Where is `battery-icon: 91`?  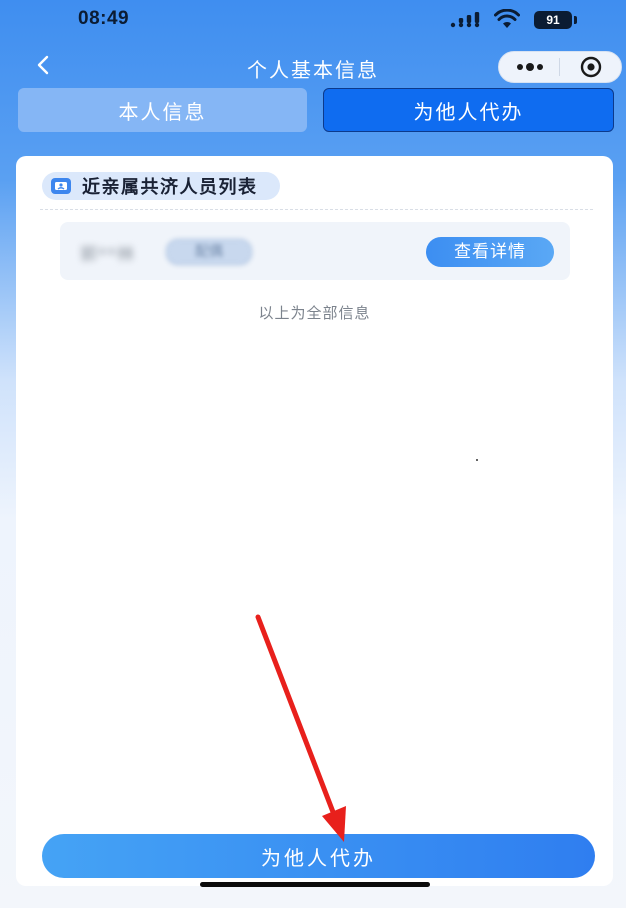 battery-icon: 91 is located at coordinates (557, 20).